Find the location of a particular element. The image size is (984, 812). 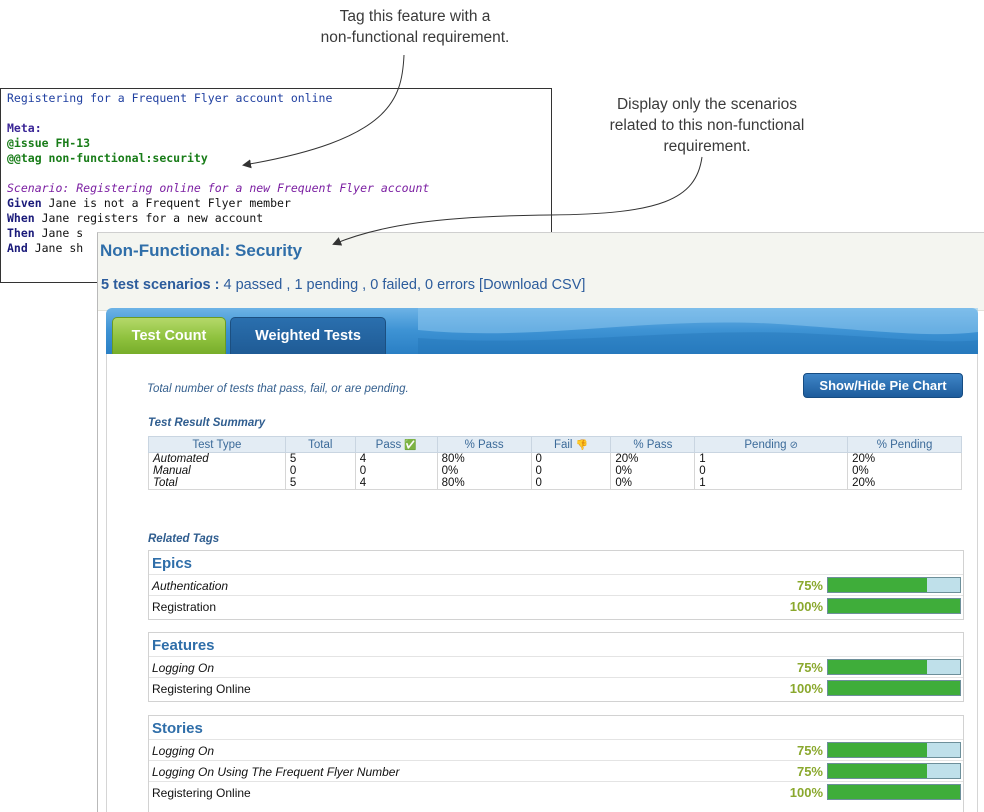

table-cell: 4 is located at coordinates (396, 458).